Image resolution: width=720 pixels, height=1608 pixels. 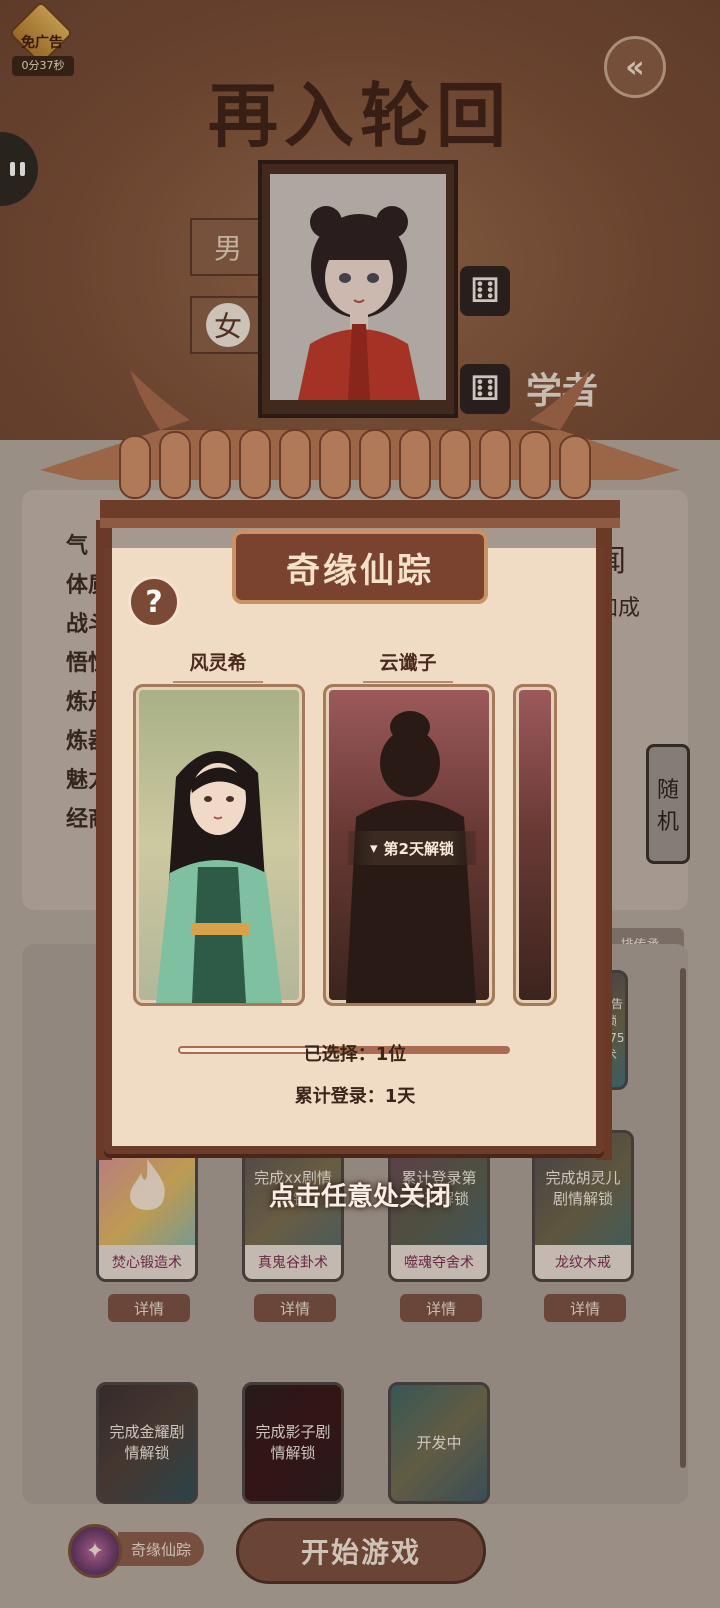 What do you see at coordinates (360, 449) in the screenshot?
I see `pagoda-roof` at bounding box center [360, 449].